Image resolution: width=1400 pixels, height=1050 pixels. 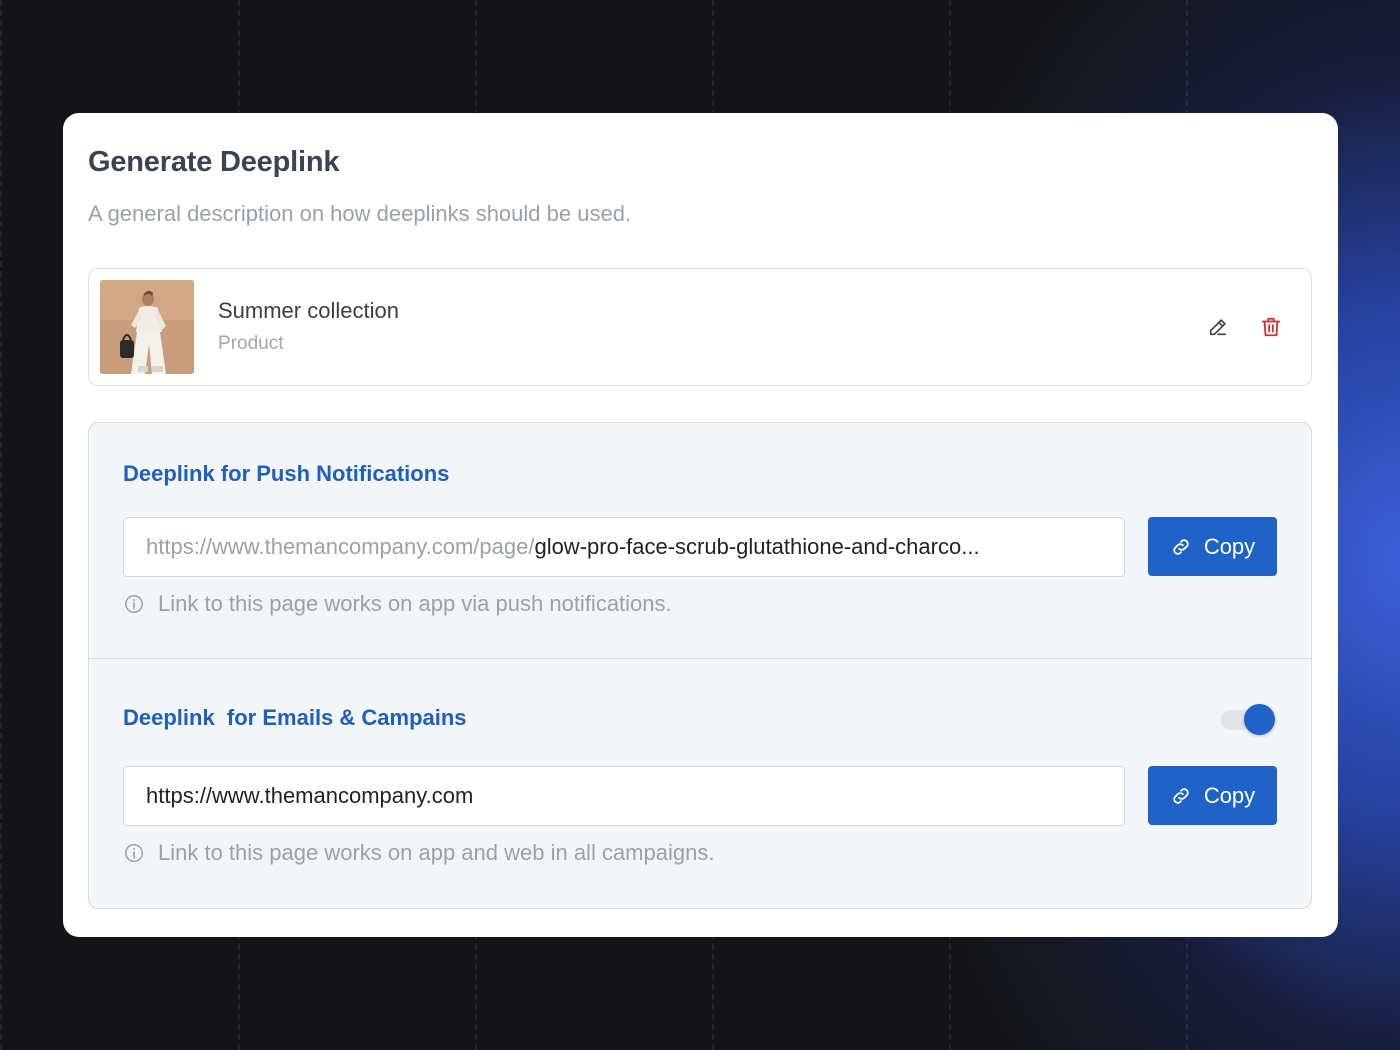 What do you see at coordinates (1229, 795) in the screenshot?
I see `email-copy-label: Copy` at bounding box center [1229, 795].